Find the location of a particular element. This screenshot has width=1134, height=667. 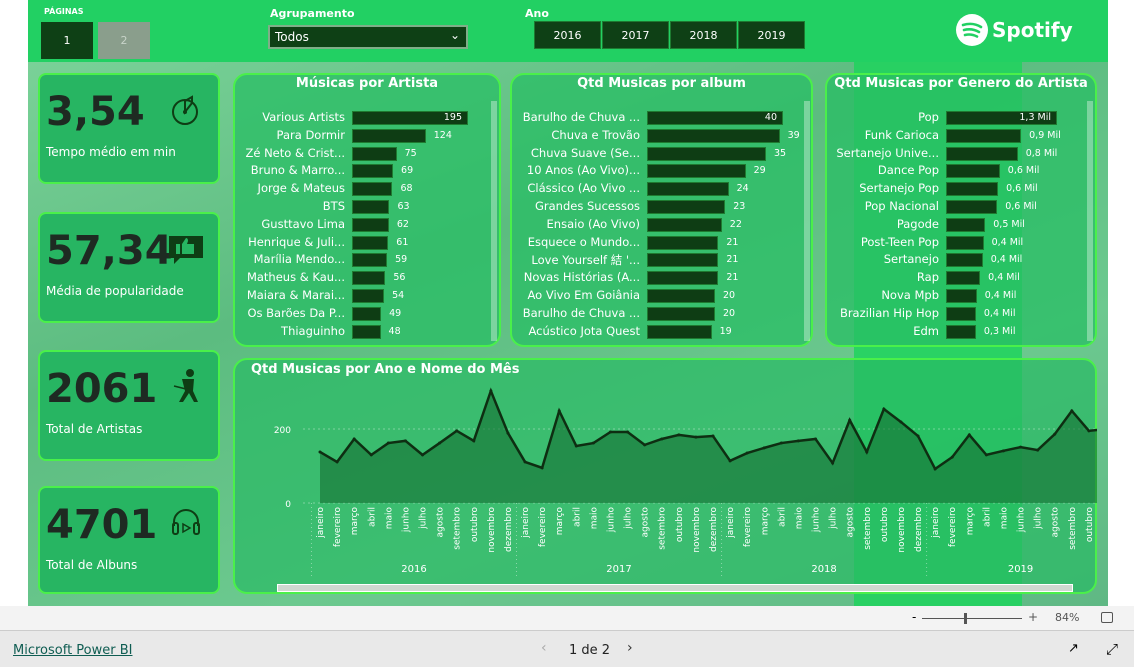

x-tick-label: setembro is located at coordinates (868, 528).